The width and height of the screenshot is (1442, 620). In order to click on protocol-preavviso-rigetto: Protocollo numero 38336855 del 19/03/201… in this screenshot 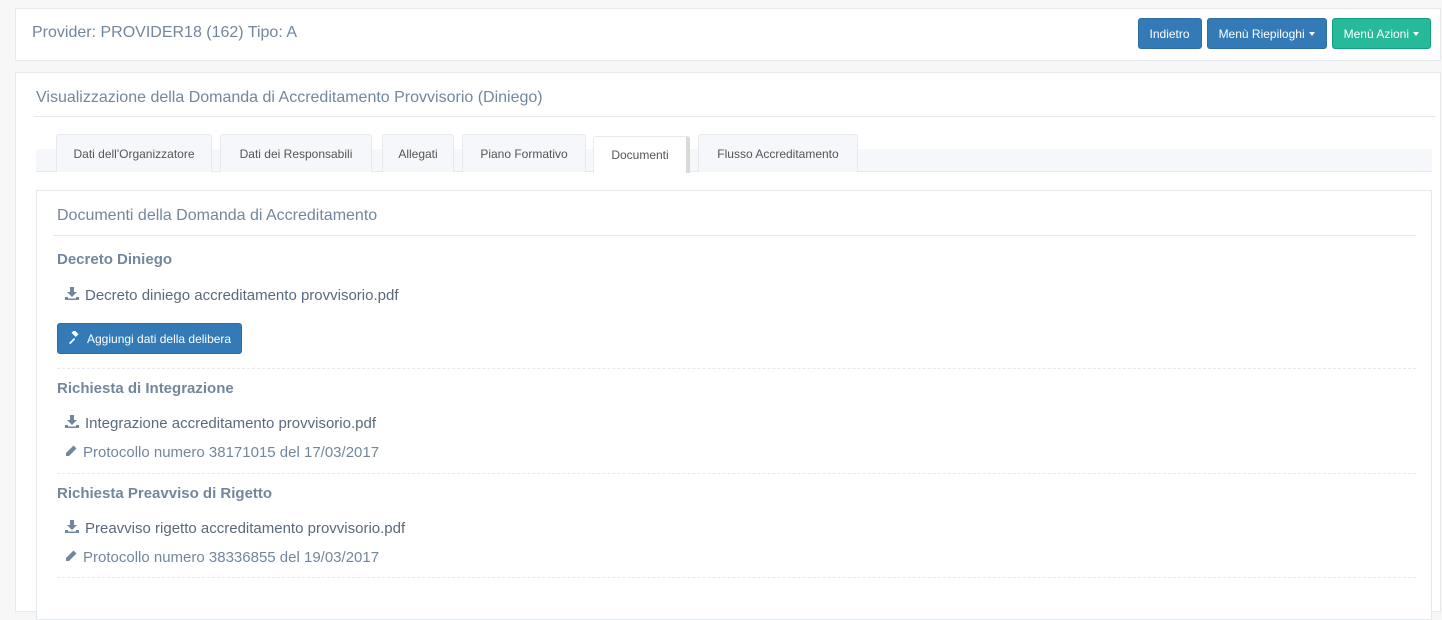, I will do `click(222, 557)`.